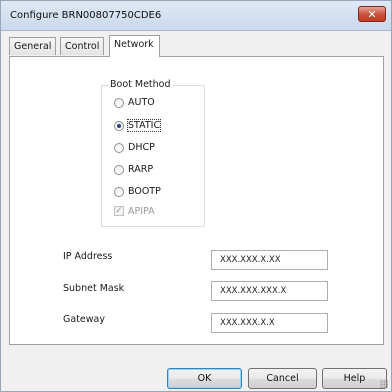  I want to click on resize-grip-icon, so click(384, 384).